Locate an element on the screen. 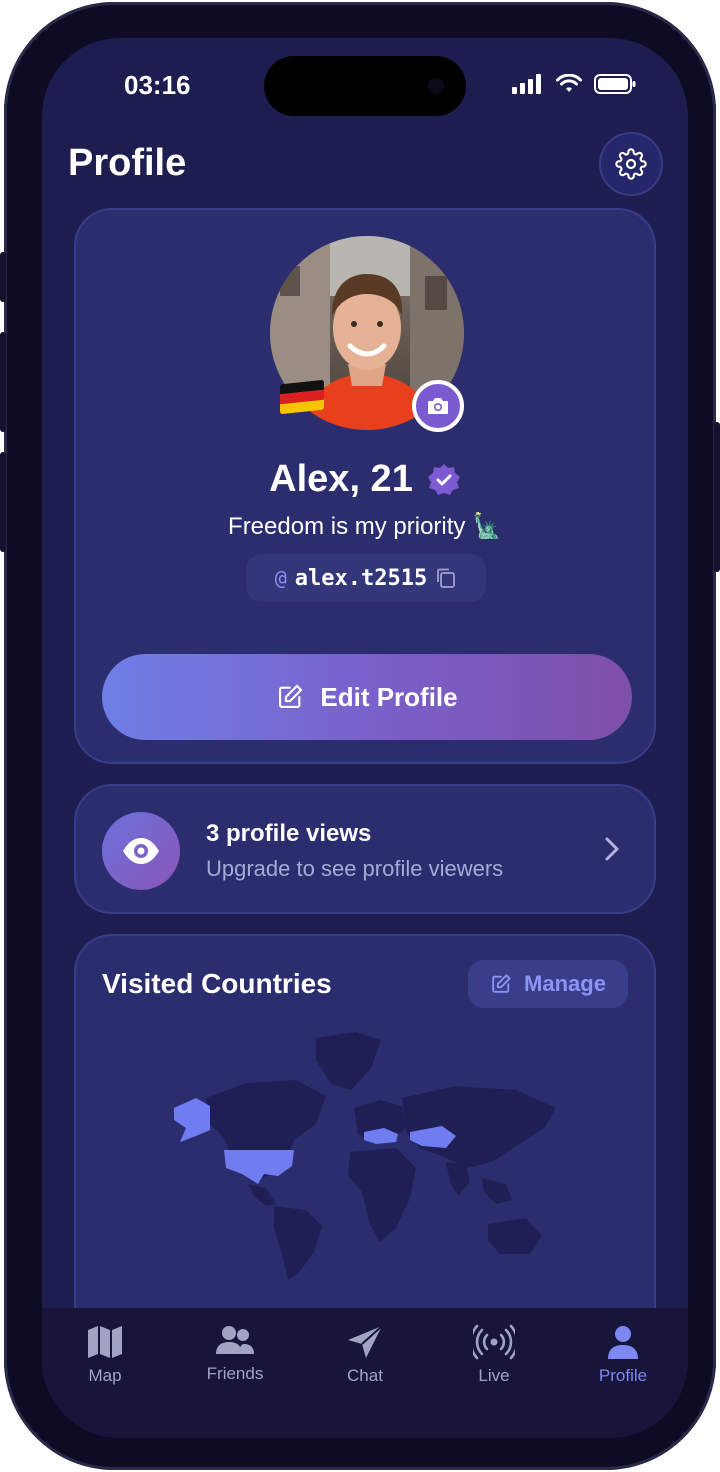 This screenshot has width=720, height=1472. tab-chat-label: Chat is located at coordinates (365, 1375).